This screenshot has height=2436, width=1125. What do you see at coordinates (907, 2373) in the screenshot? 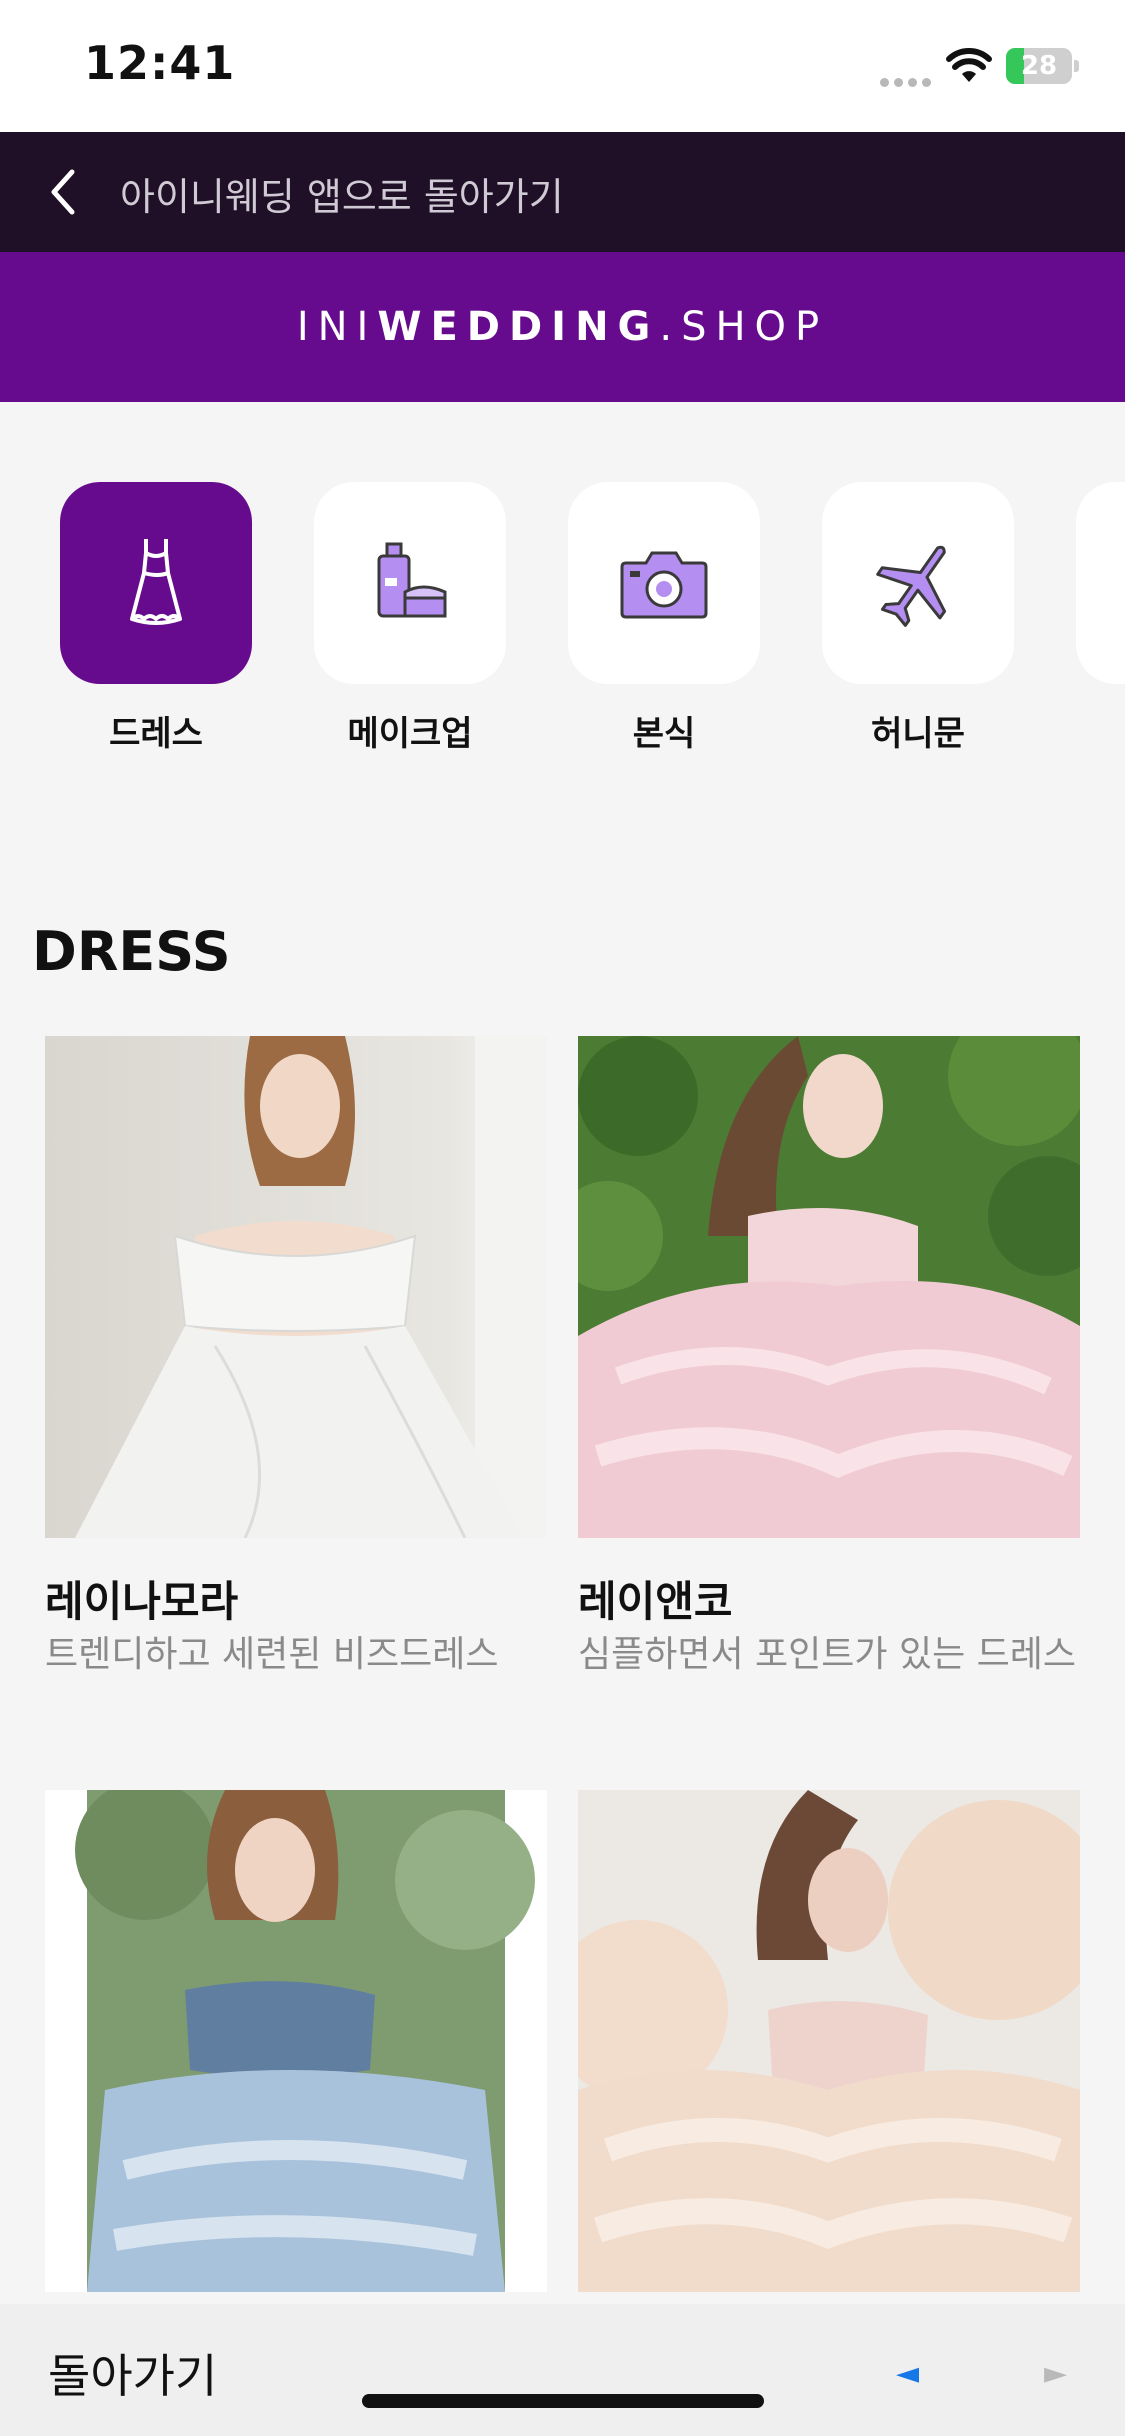
I see `previous-arrow-icon: ◄` at bounding box center [907, 2373].